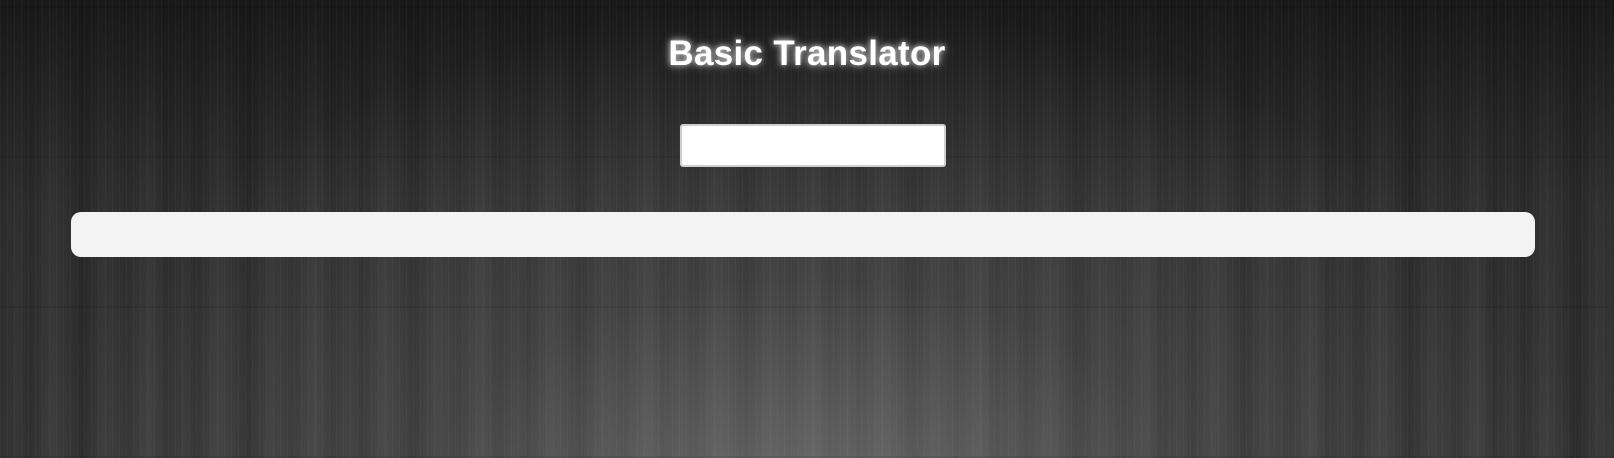  Describe the element at coordinates (803, 234) in the screenshot. I see `translation-output` at that location.